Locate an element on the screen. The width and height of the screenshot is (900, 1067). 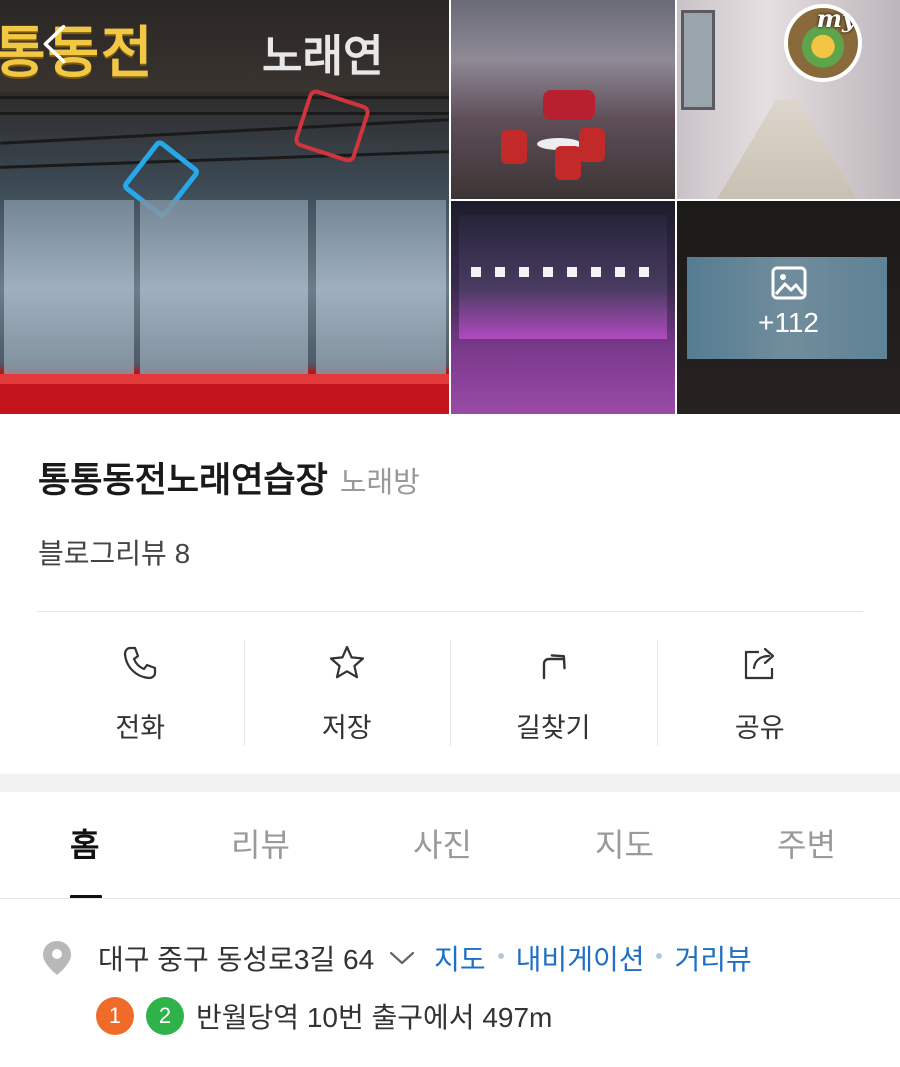
share-button: 공유 is located at coordinates (760, 693).